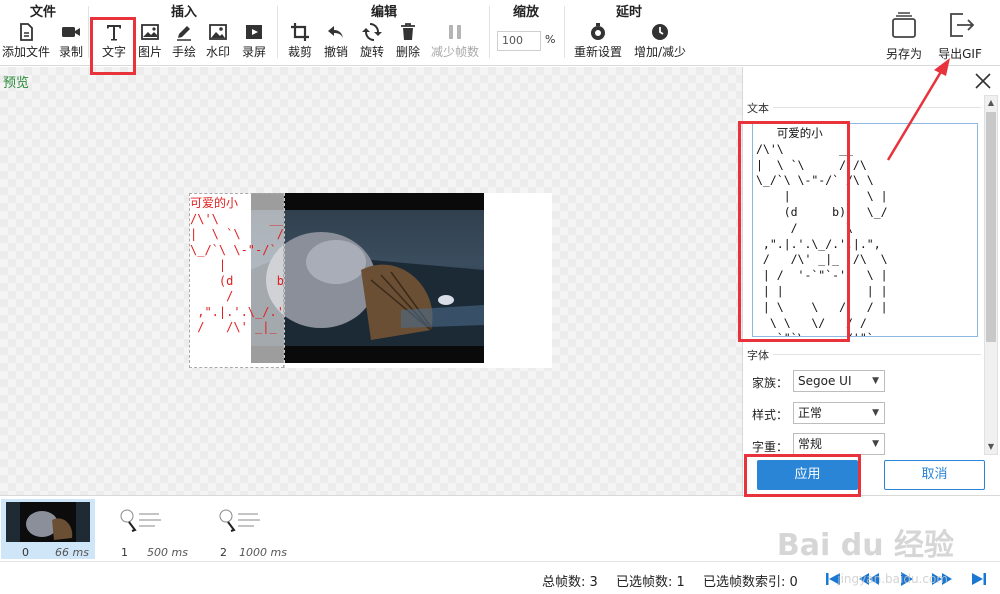 The height and width of the screenshot is (594, 1000). What do you see at coordinates (934, 475) in the screenshot?
I see `cancel-button: 取消` at bounding box center [934, 475].